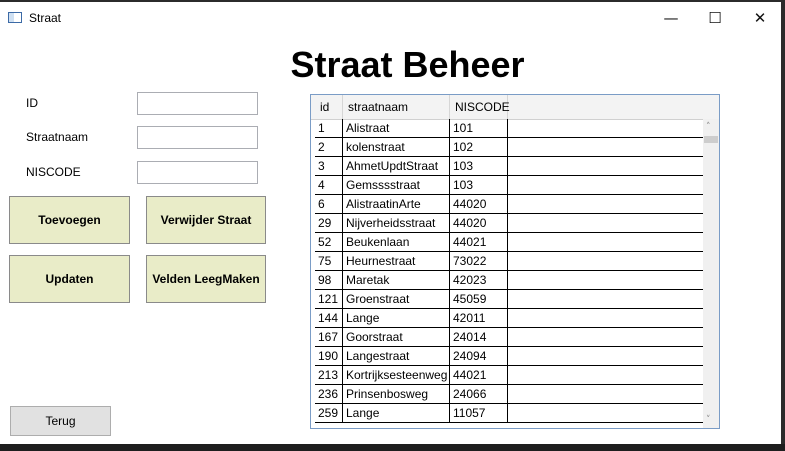 The image size is (785, 451). Describe the element at coordinates (396, 204) in the screenshot. I see `cell-straatnaam: AlistraatinArte` at that location.